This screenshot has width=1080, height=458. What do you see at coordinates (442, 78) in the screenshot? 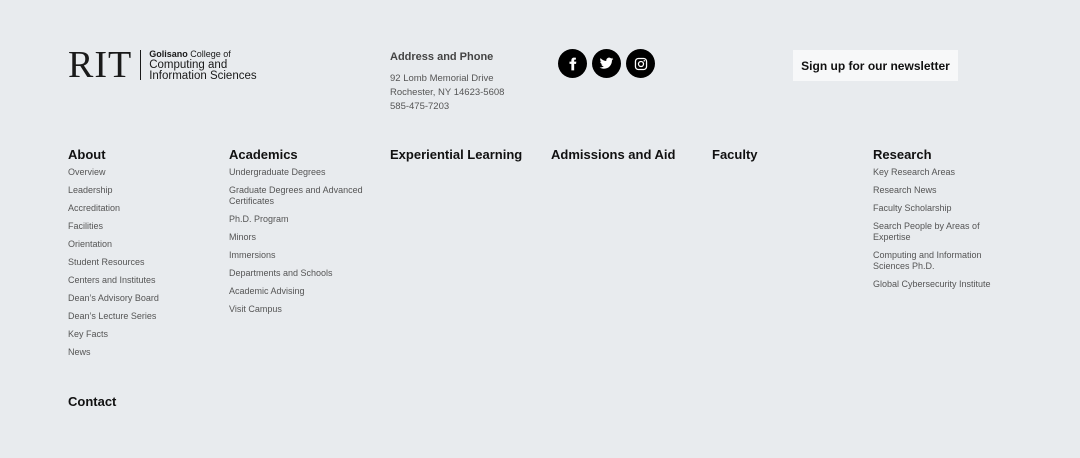
I see `address-street: 92 Lomb Memorial Drive` at bounding box center [442, 78].